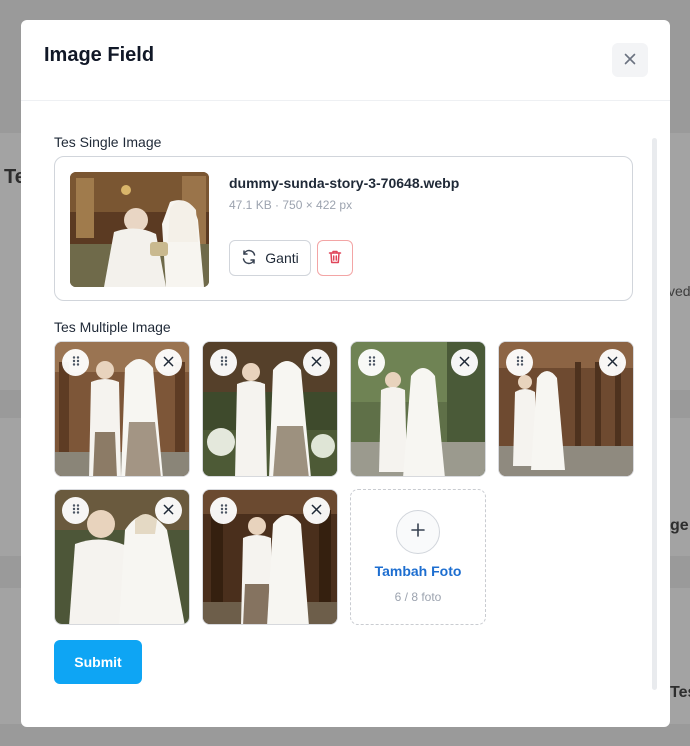 The width and height of the screenshot is (690, 746). What do you see at coordinates (418, 557) in the screenshot?
I see `add-photo-button: Tambah Foto 6 / 8 foto` at bounding box center [418, 557].